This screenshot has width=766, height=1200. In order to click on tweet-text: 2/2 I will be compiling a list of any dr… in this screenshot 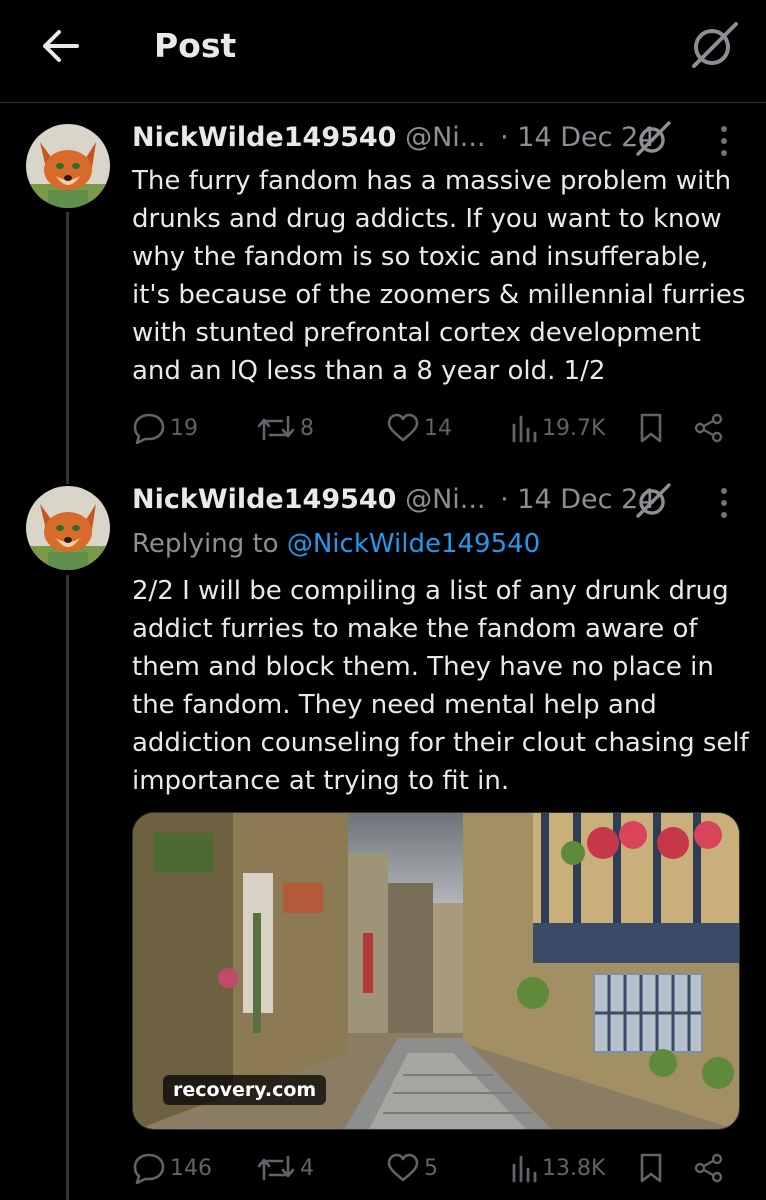, I will do `click(440, 686)`.